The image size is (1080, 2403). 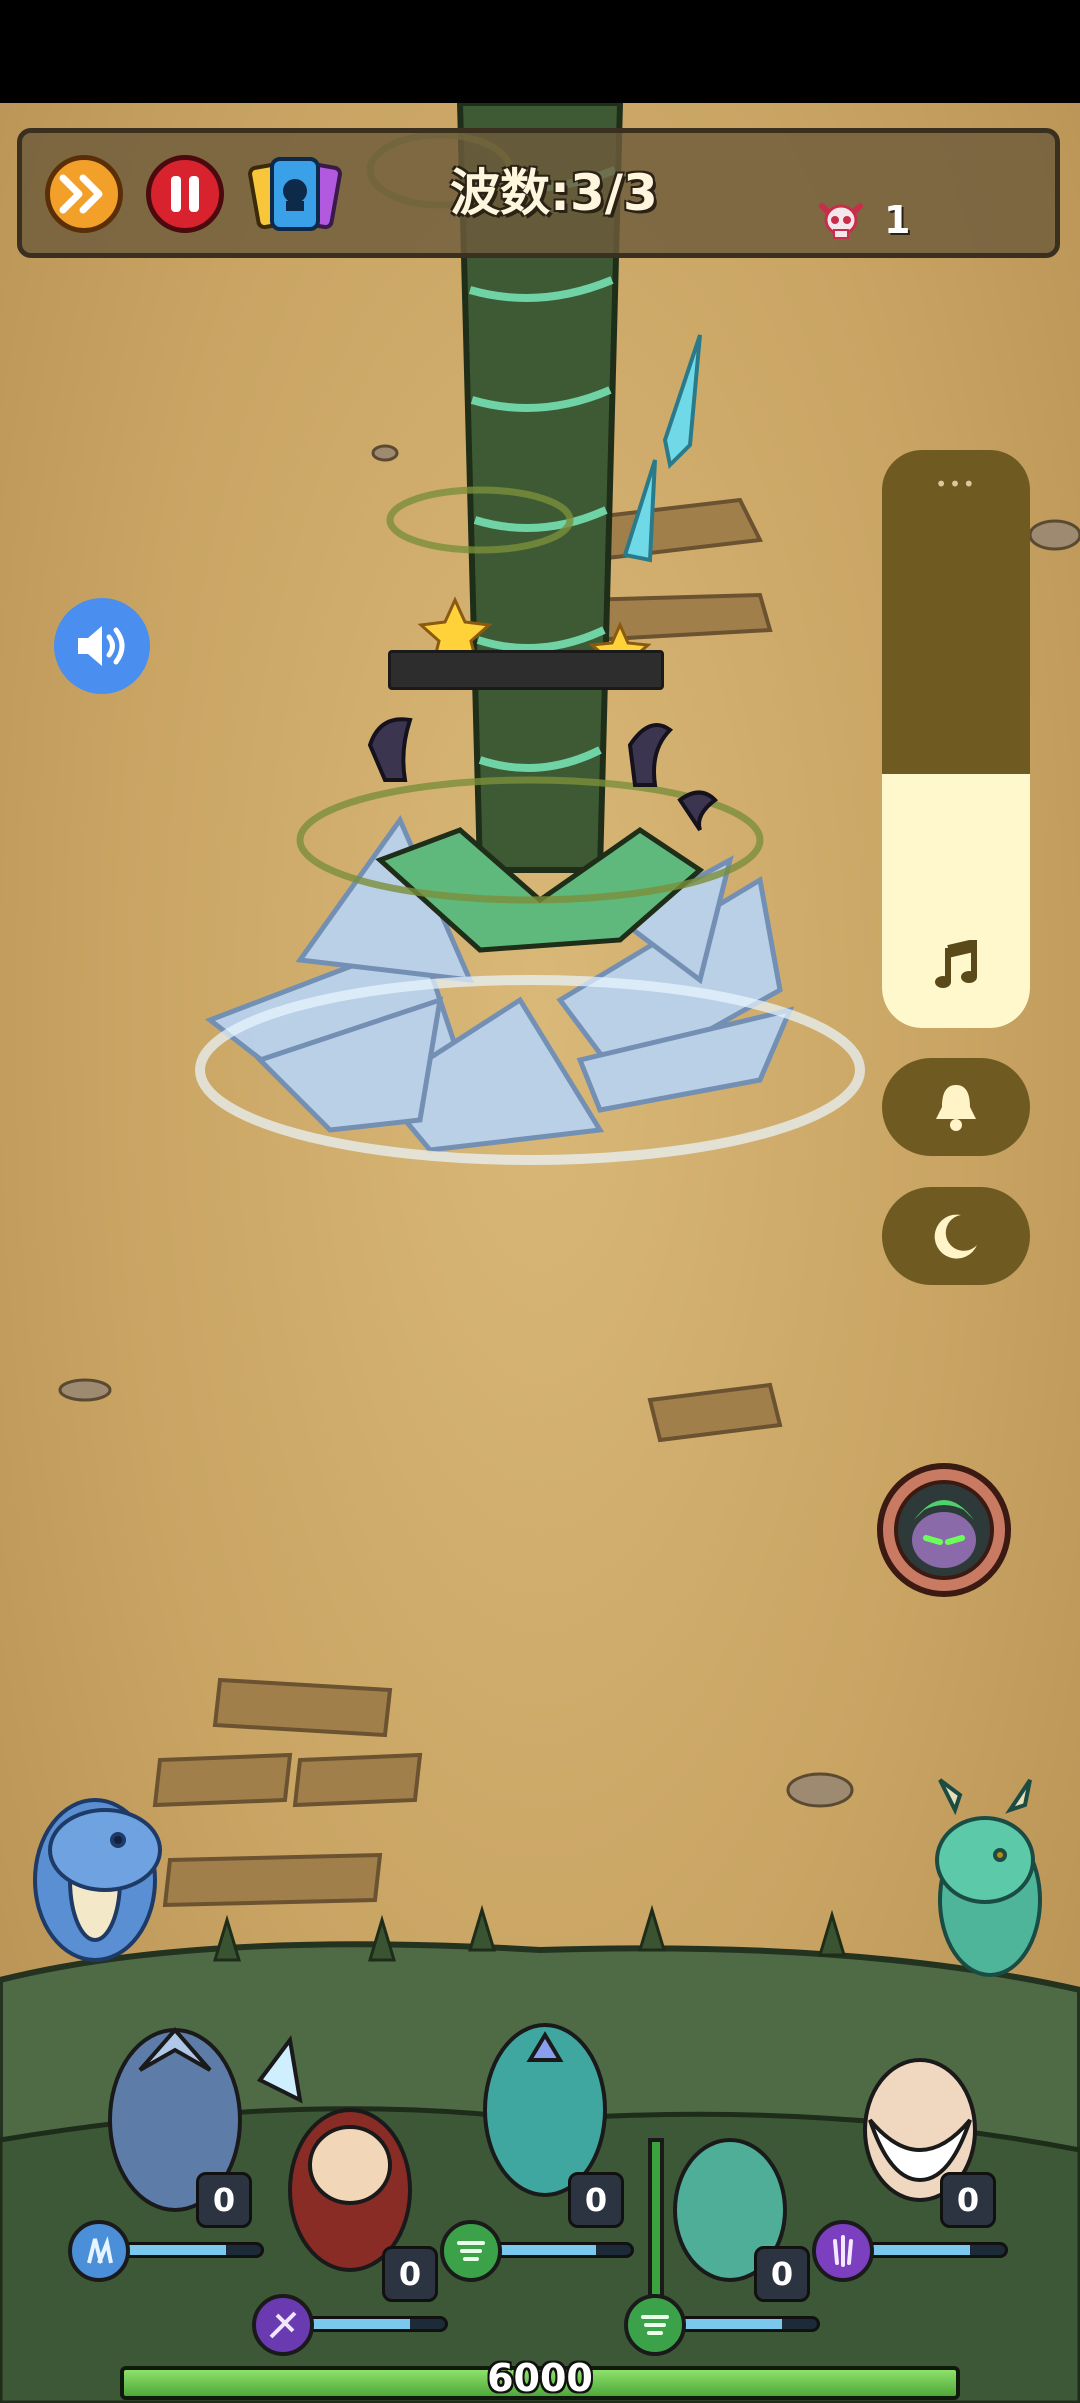 I want to click on fast-forward-button, so click(x=84, y=194).